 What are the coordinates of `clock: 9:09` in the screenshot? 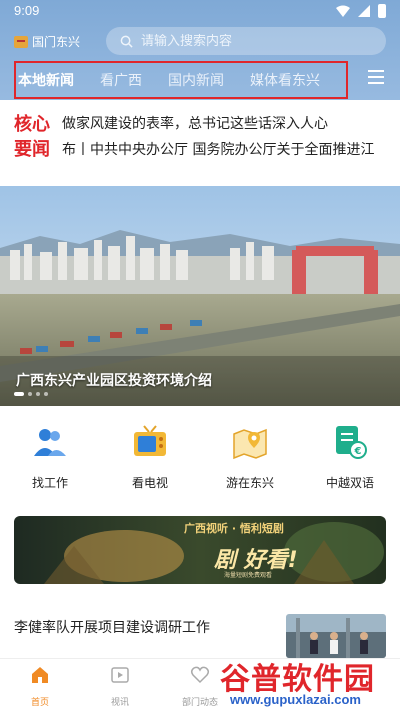 It's located at (27, 10).